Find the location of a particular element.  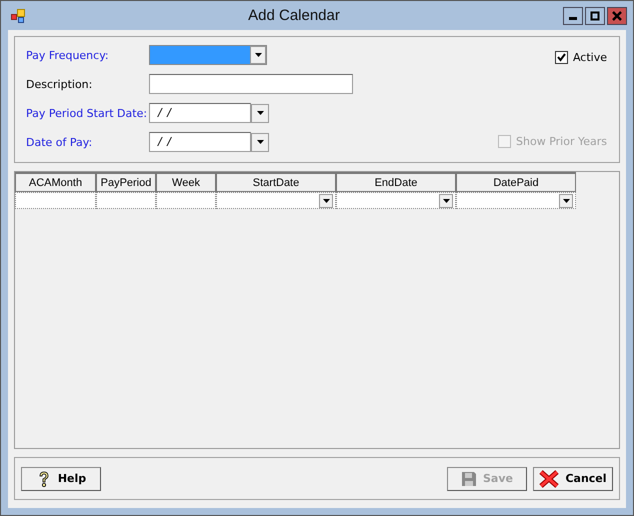

cancel-button: Cancel is located at coordinates (573, 478).